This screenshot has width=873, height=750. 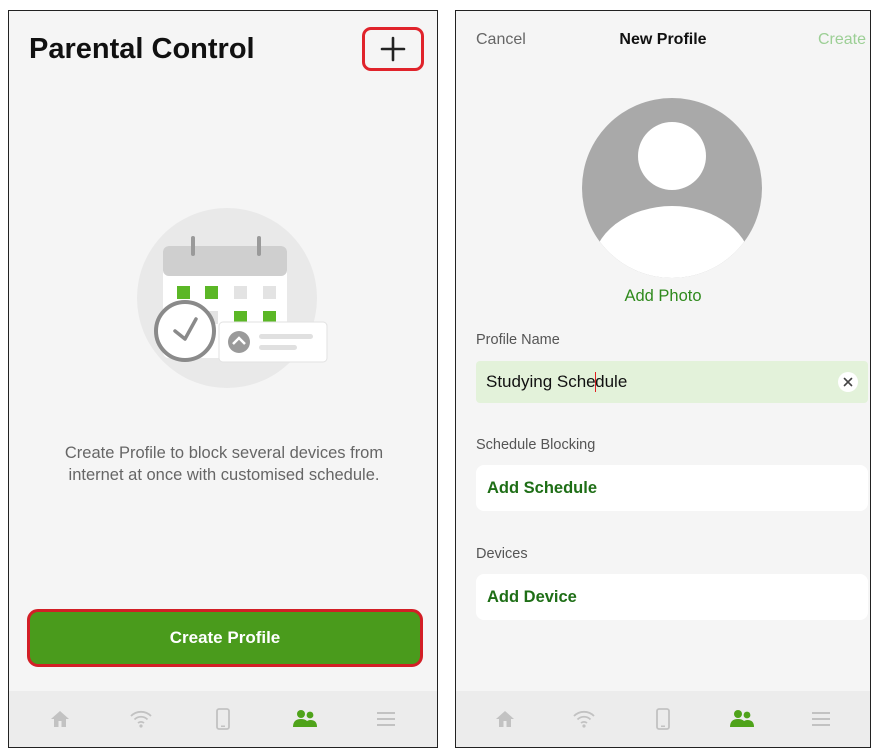 What do you see at coordinates (225, 638) in the screenshot?
I see `create-profile-button: Create Profile` at bounding box center [225, 638].